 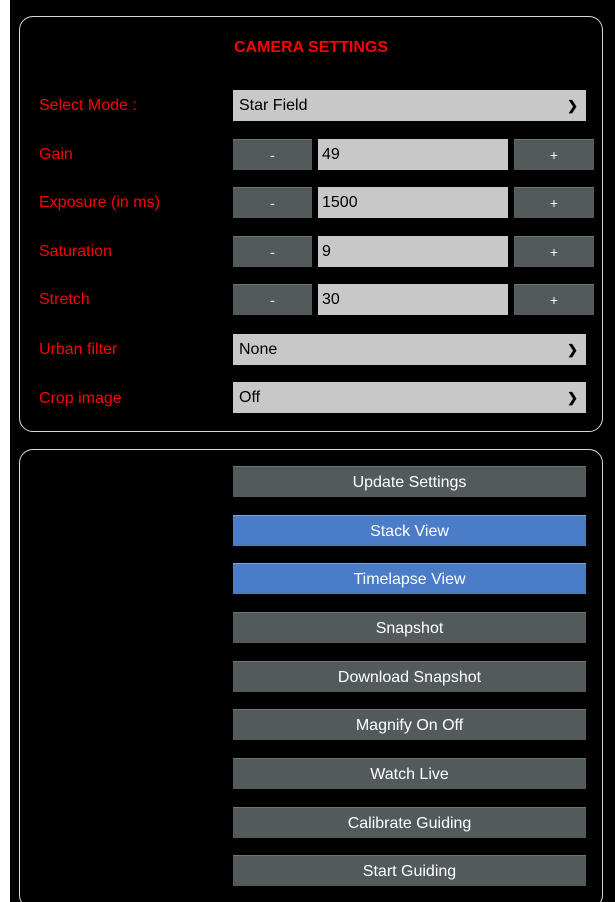 I want to click on stretch-label: Stretch, so click(x=64, y=299).